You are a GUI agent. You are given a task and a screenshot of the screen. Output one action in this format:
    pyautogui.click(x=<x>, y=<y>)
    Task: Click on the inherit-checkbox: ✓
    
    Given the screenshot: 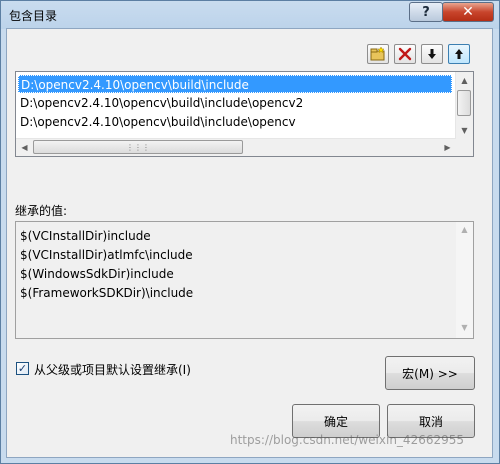 What is the action you would take?
    pyautogui.click(x=22, y=368)
    